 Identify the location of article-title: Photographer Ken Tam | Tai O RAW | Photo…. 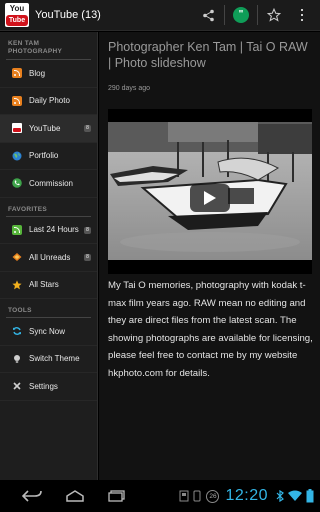
(210, 55).